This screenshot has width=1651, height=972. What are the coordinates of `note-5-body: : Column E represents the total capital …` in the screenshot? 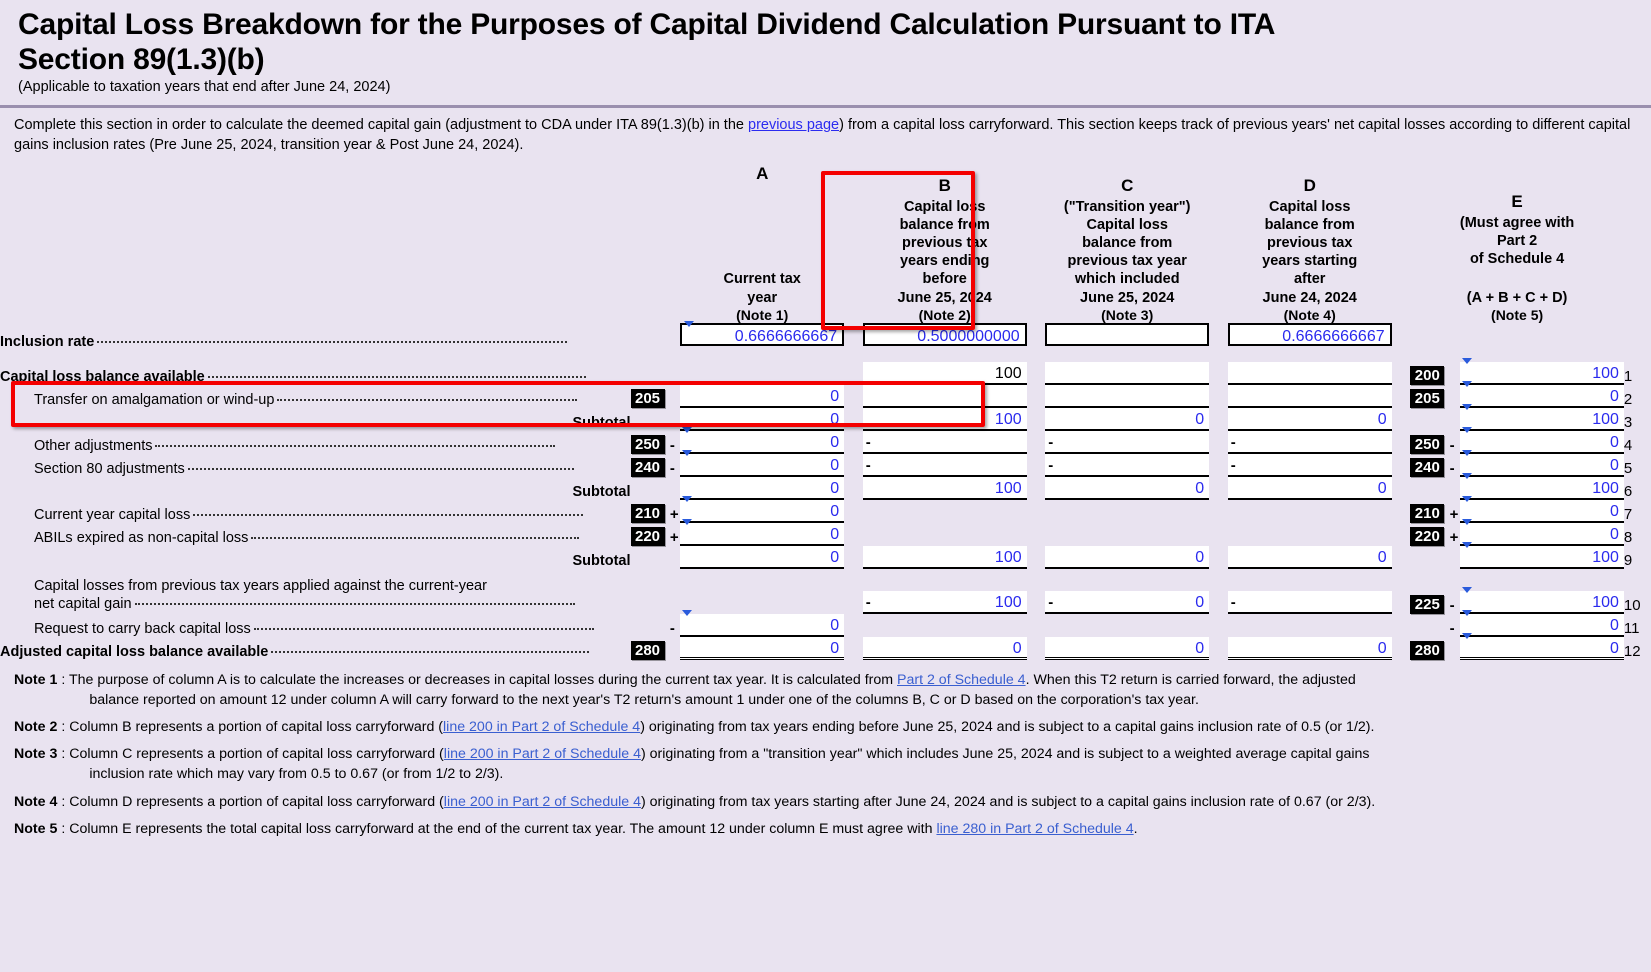 It's located at (849, 829).